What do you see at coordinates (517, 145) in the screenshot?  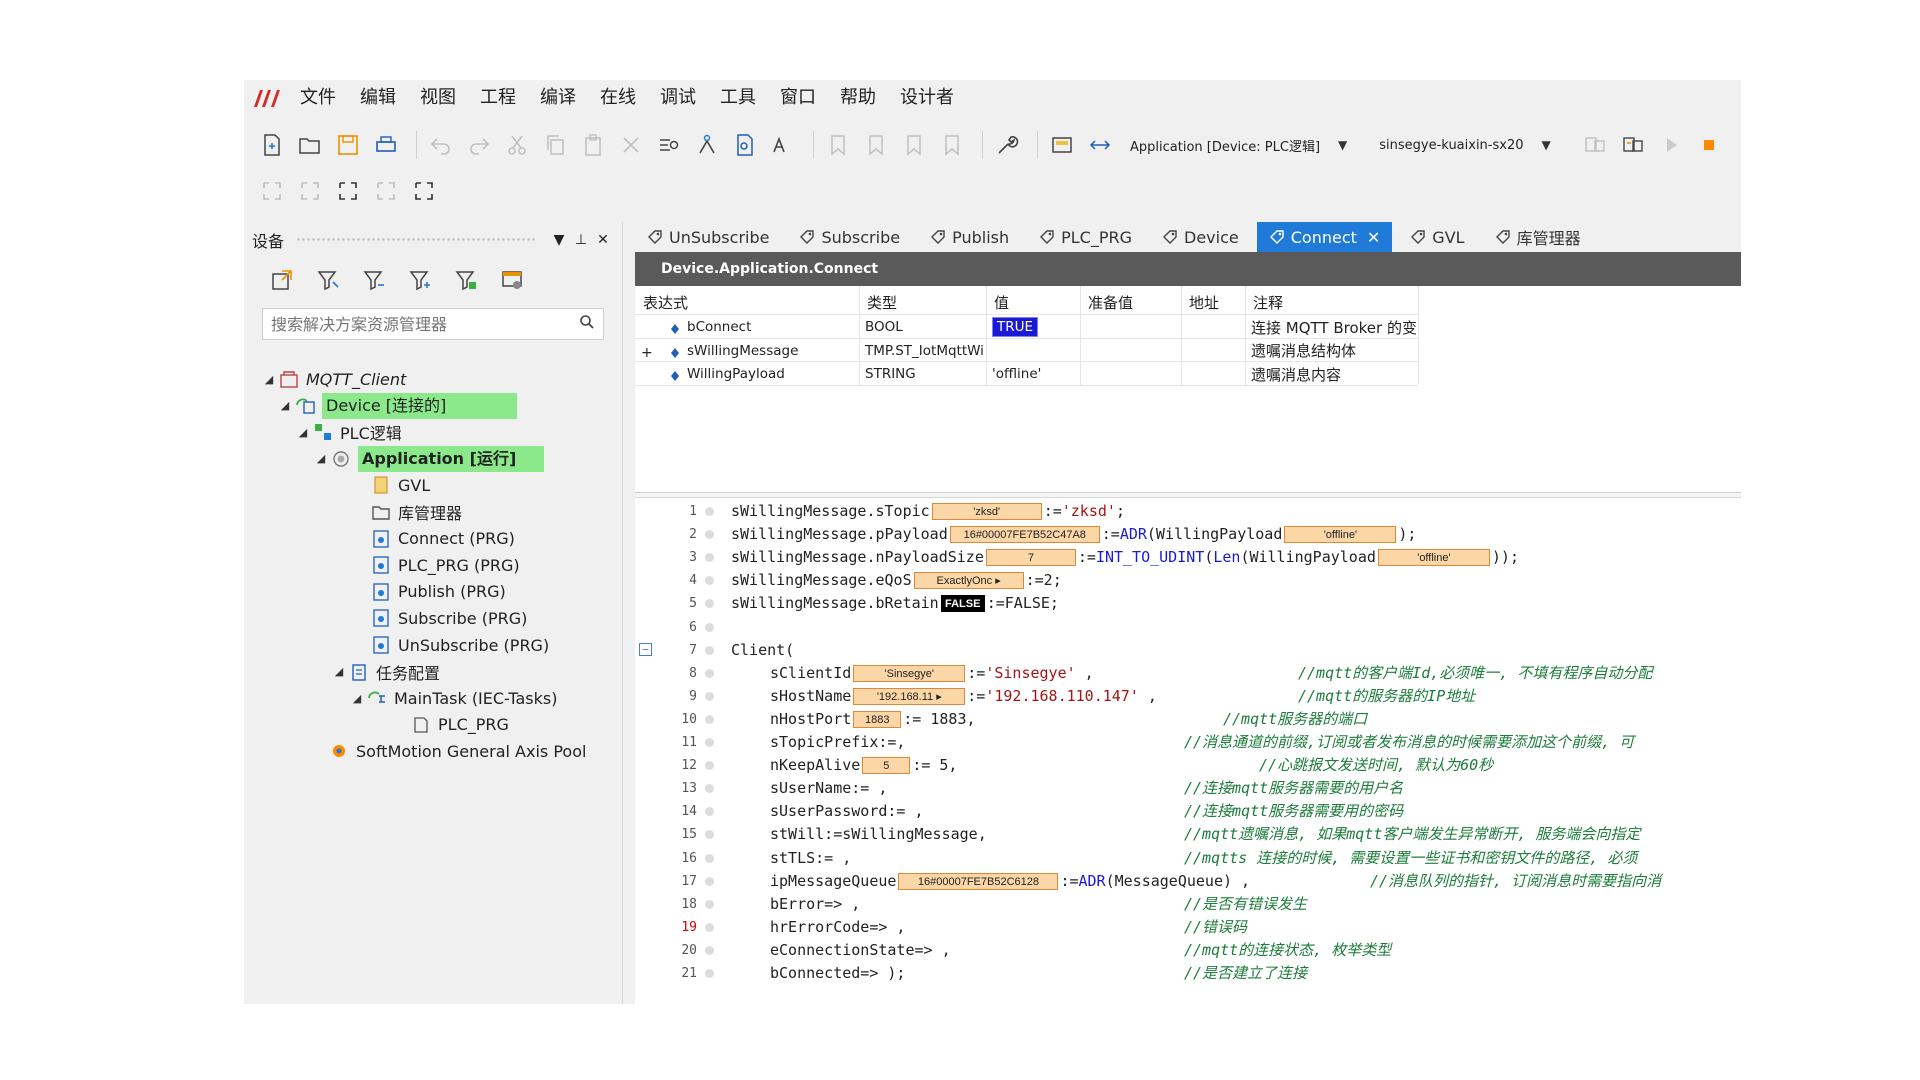 I see `cut-icon` at bounding box center [517, 145].